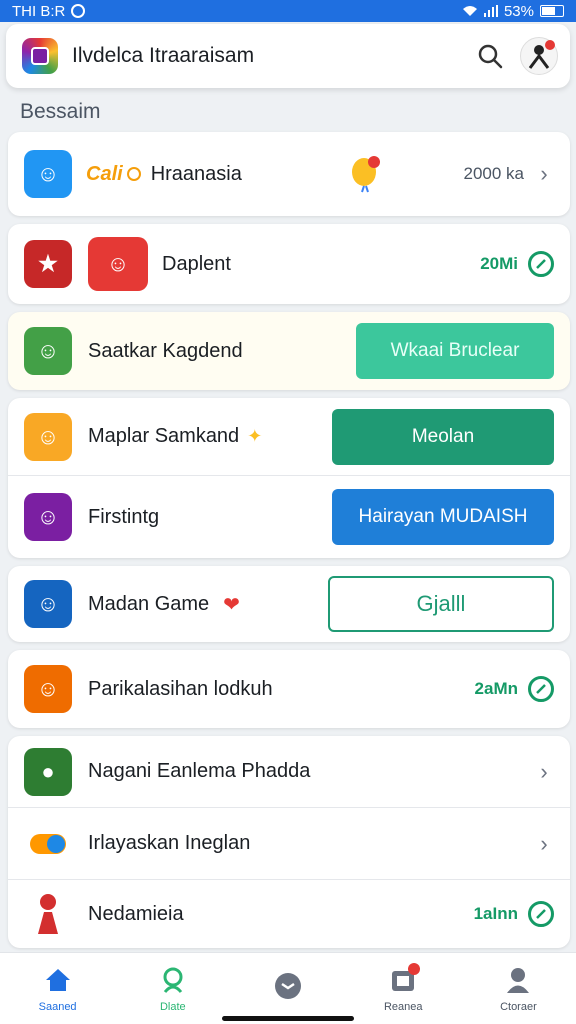  Describe the element at coordinates (113, 174) in the screenshot. I see `brand-logo: Cali` at that location.